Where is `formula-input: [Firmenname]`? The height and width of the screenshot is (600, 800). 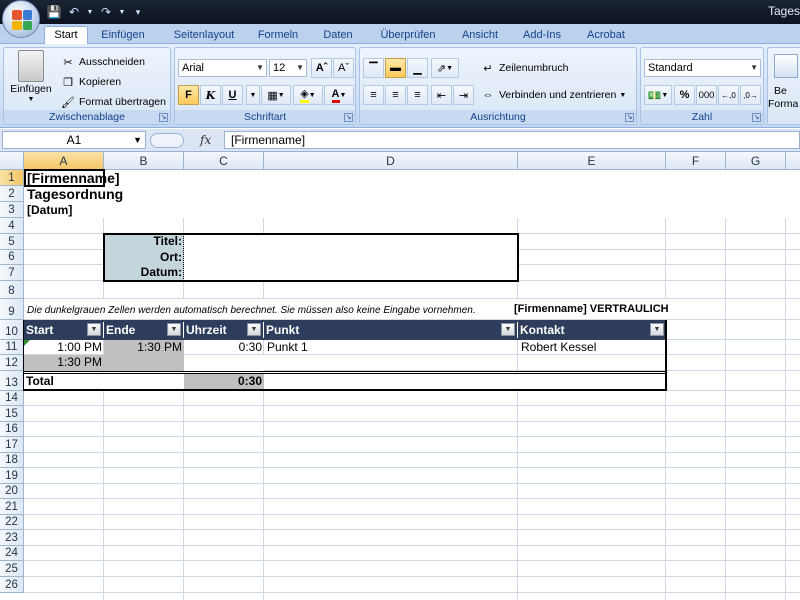
formula-input: [Firmenname] is located at coordinates (512, 140).